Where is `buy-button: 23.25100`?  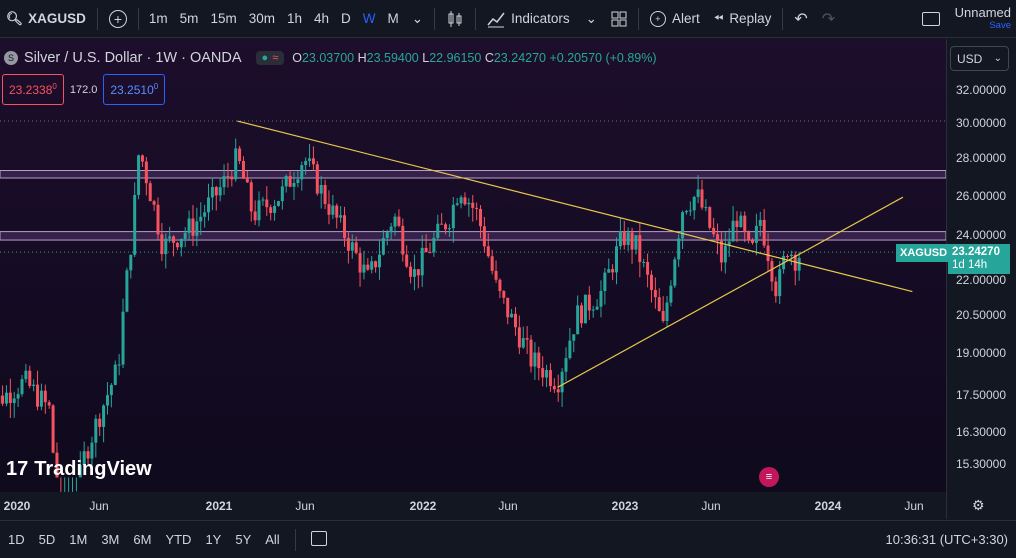 buy-button: 23.25100 is located at coordinates (134, 89).